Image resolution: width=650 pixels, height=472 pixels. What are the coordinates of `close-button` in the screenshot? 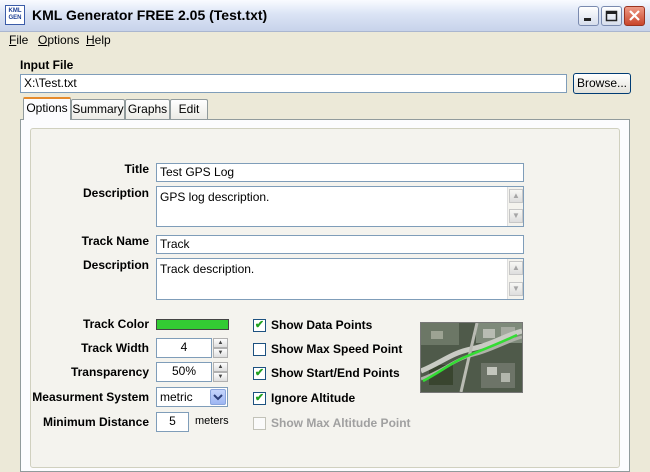 It's located at (634, 16).